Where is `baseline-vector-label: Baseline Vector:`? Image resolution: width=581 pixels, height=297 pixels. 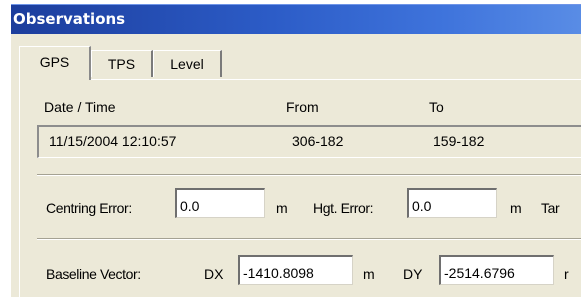 baseline-vector-label: Baseline Vector: is located at coordinates (93, 274).